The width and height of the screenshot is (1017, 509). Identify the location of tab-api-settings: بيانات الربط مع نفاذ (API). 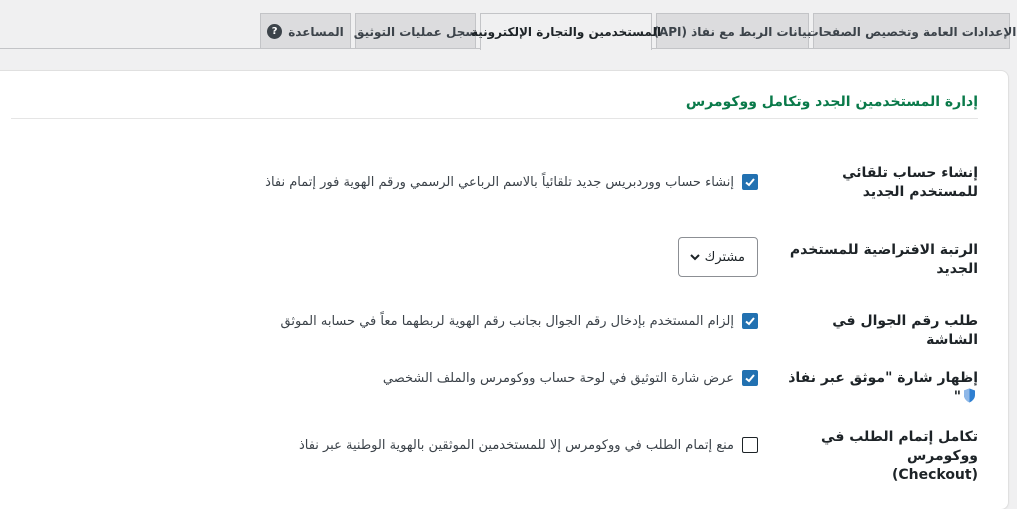
(732, 31).